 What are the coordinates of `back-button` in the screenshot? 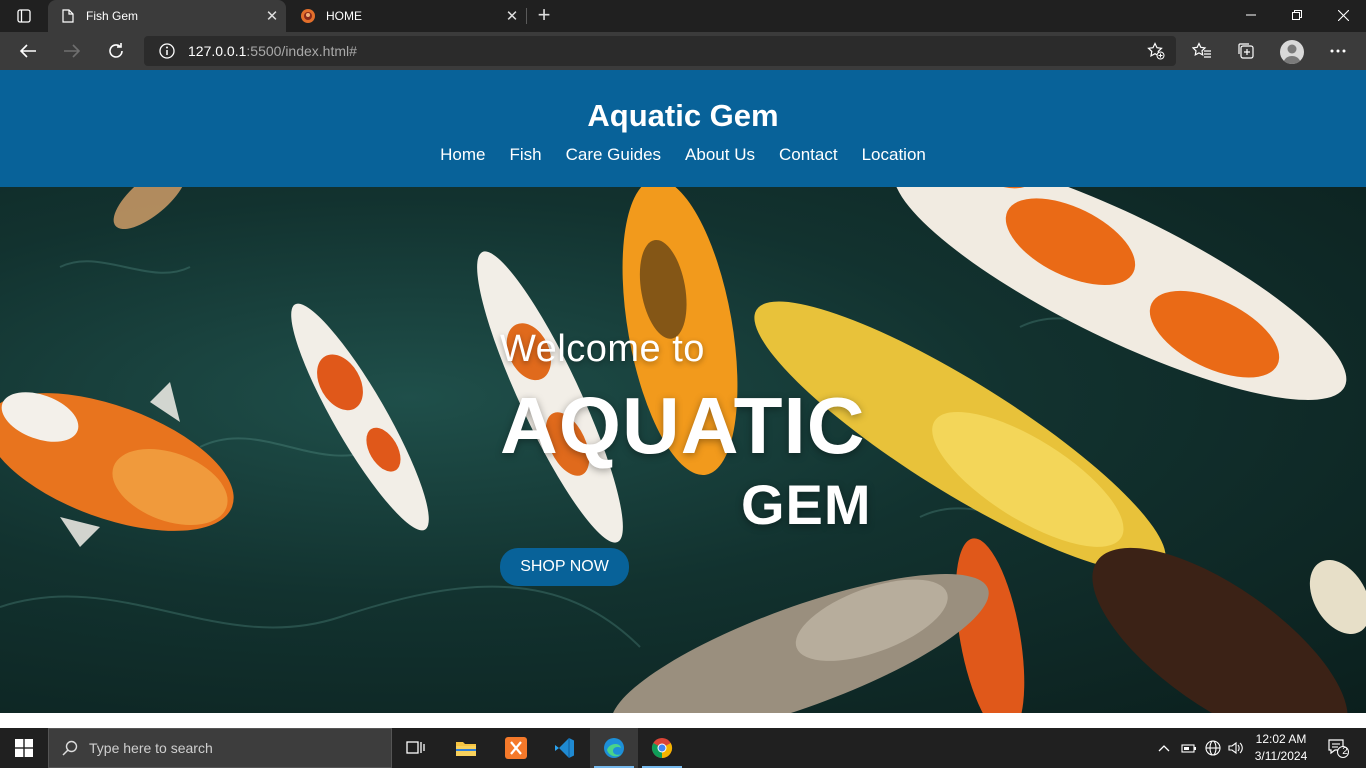 It's located at (28, 51).